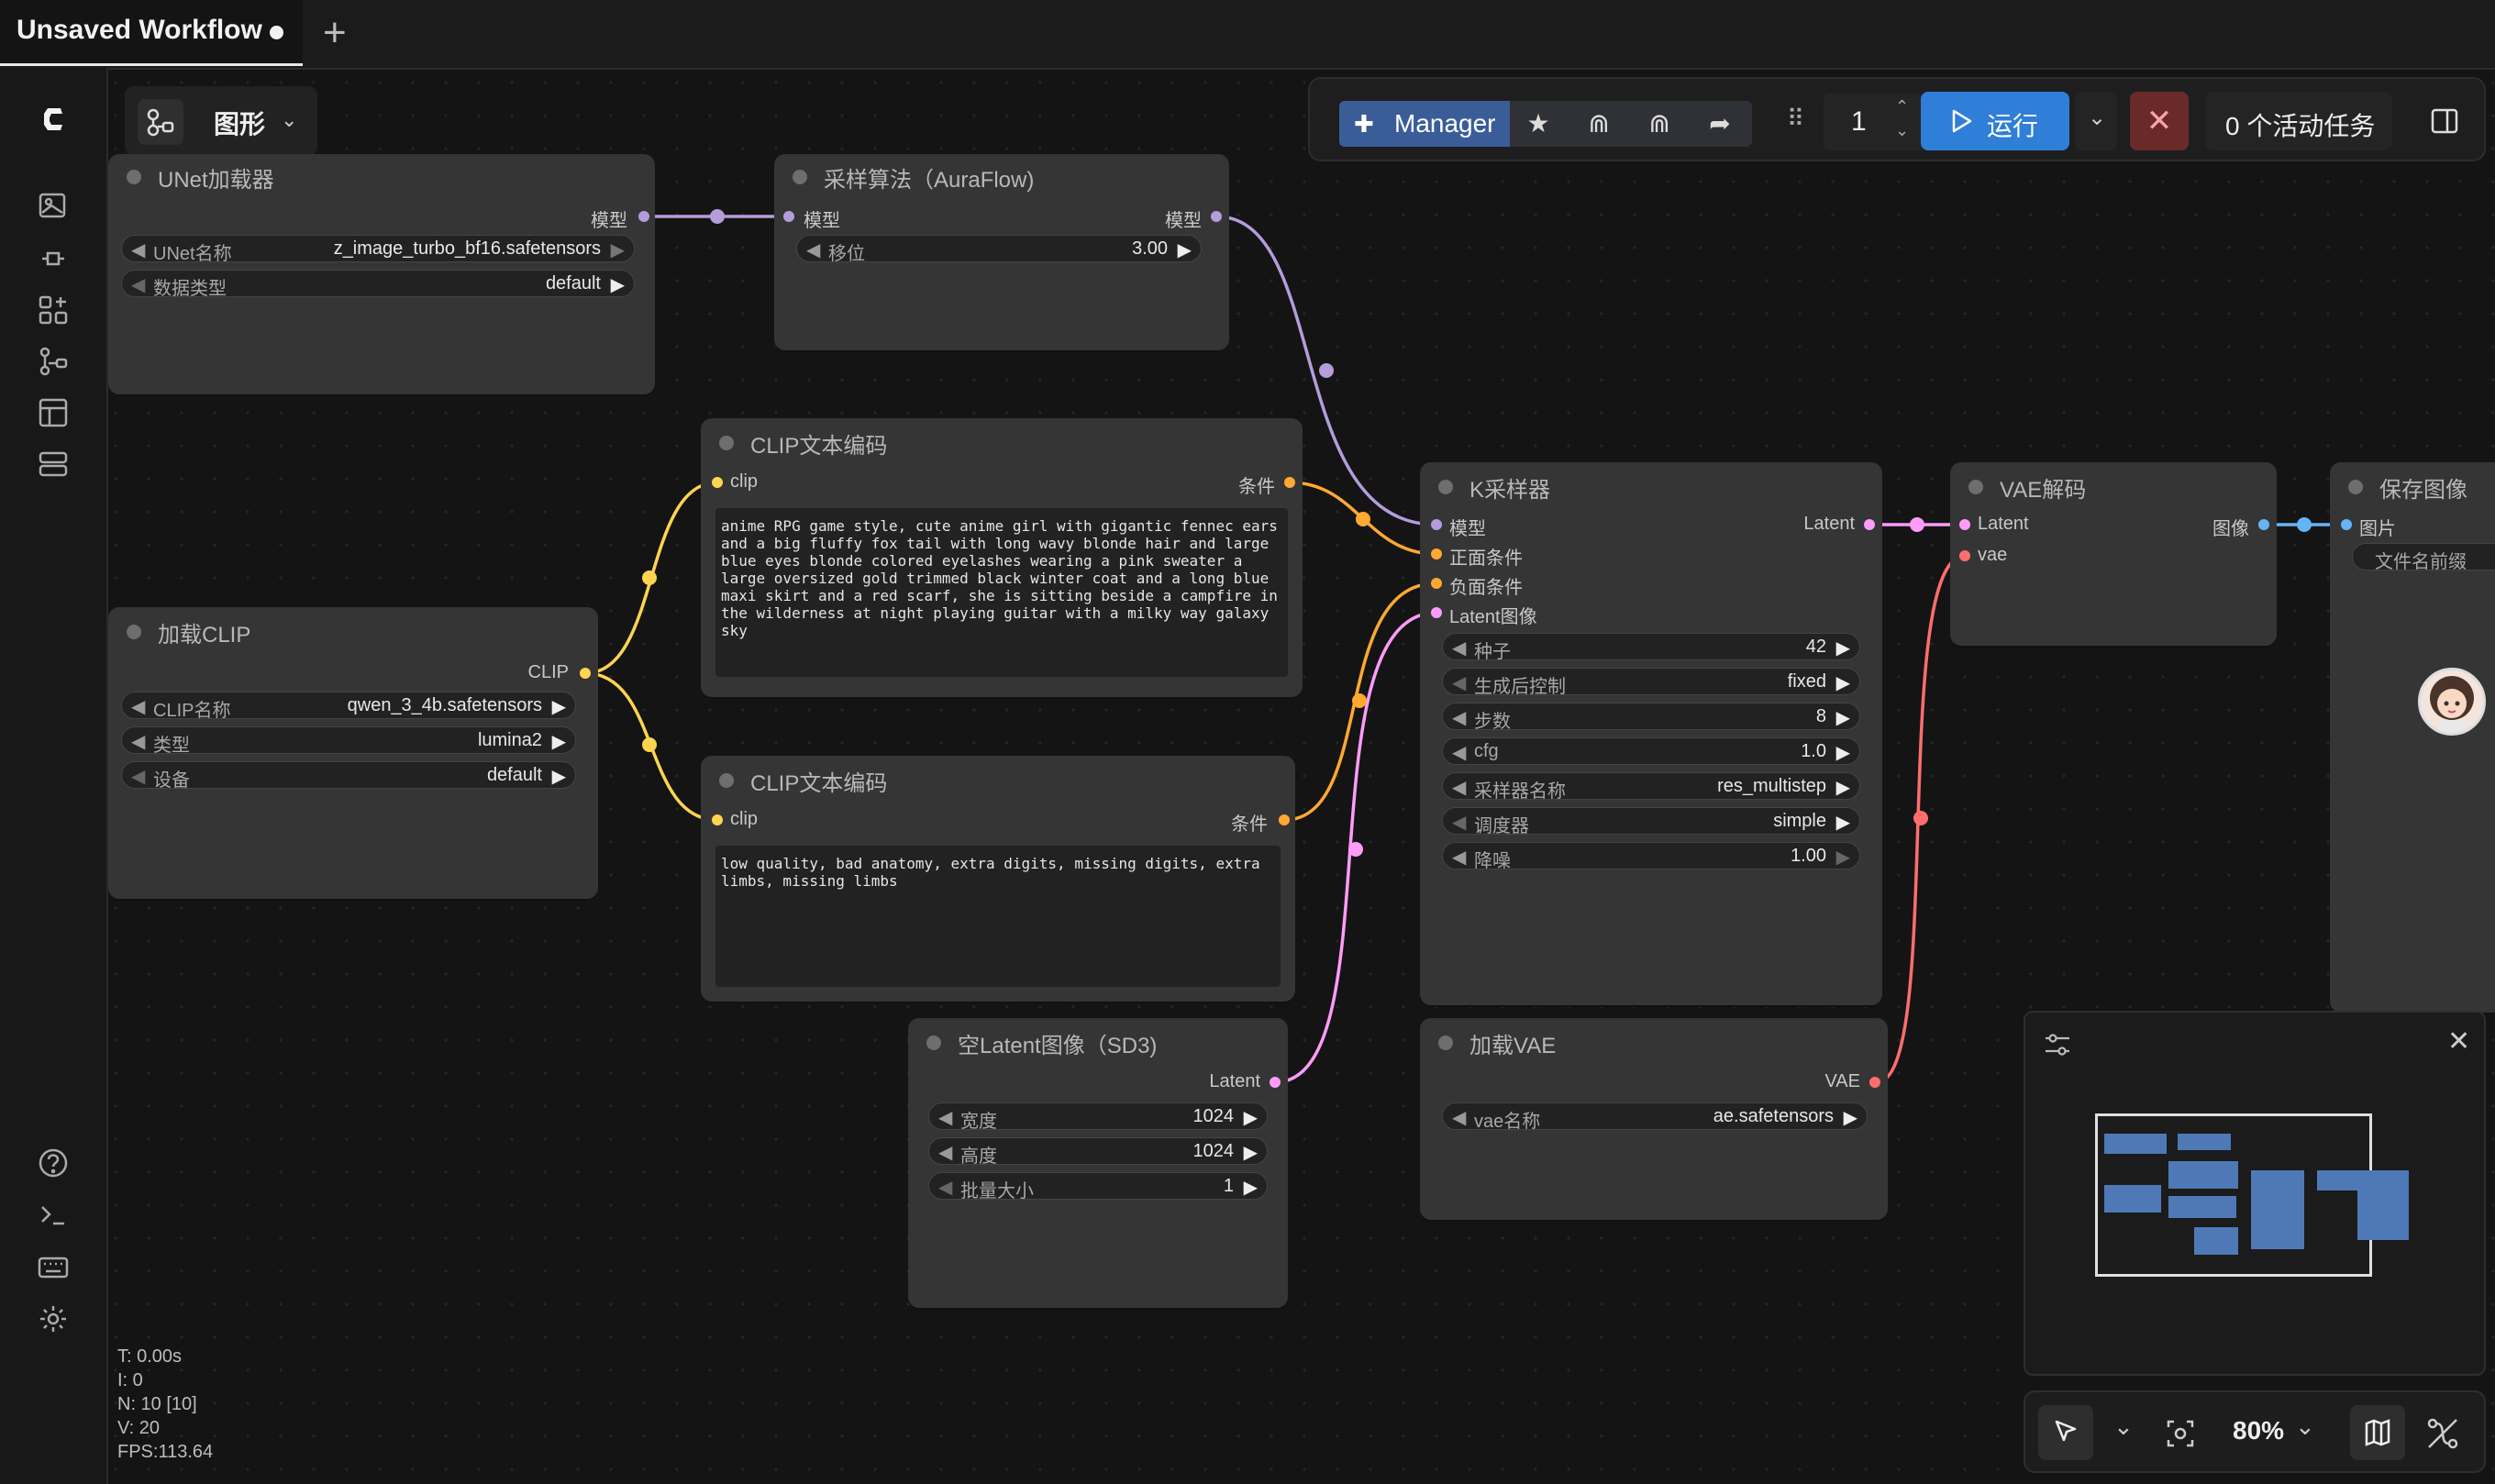  I want to click on seed-widget: ◀ 种子 42 ▶, so click(1651, 647).